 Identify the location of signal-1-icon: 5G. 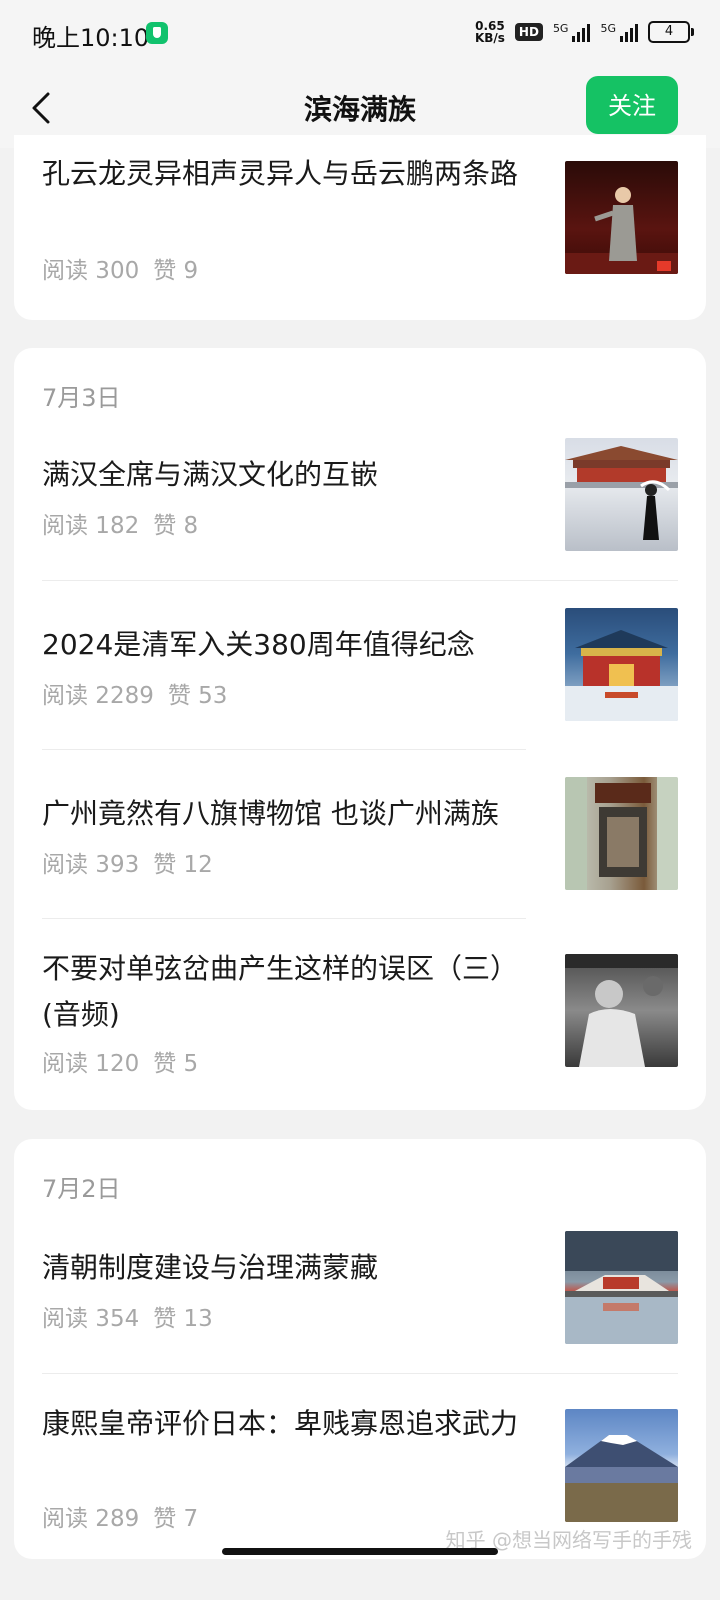
(572, 32).